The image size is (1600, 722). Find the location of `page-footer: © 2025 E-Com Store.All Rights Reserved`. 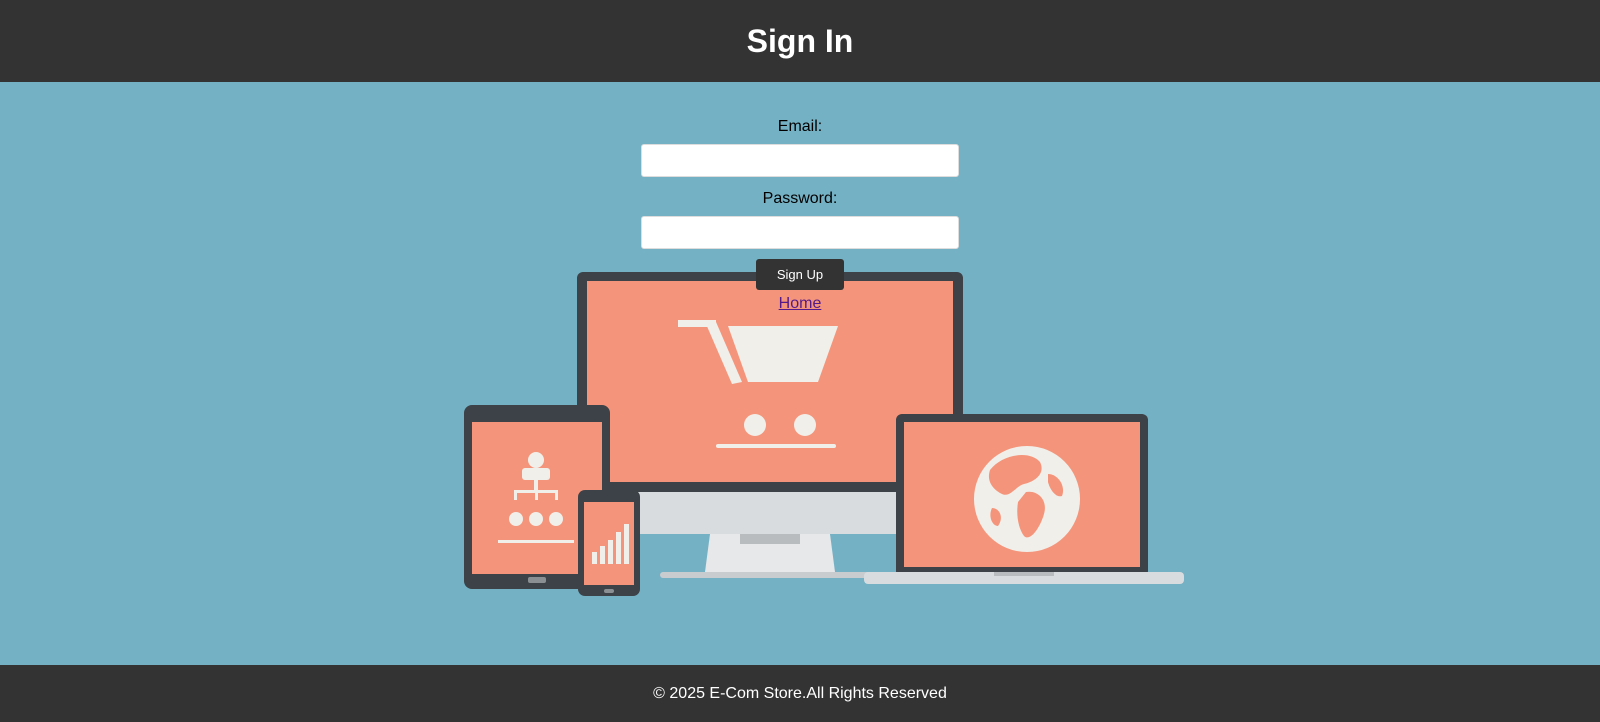

page-footer: © 2025 E-Com Store.All Rights Reserved is located at coordinates (800, 693).